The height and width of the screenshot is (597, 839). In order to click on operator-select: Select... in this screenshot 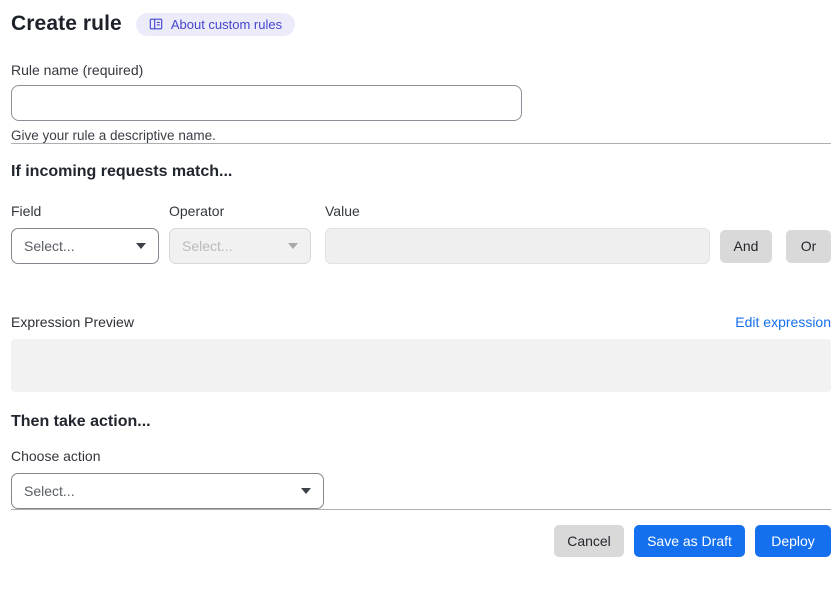, I will do `click(240, 246)`.